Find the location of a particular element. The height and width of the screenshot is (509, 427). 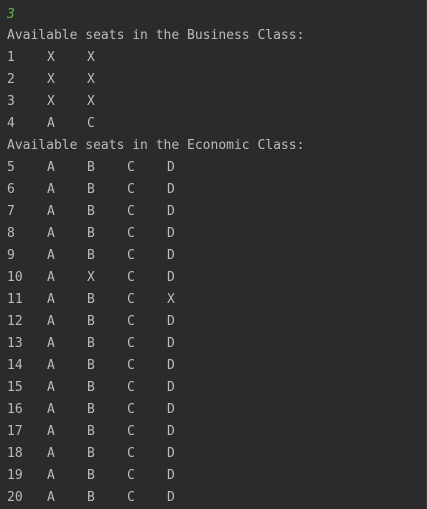

economic-class-header: Available seats in the Economic Class: is located at coordinates (156, 145).